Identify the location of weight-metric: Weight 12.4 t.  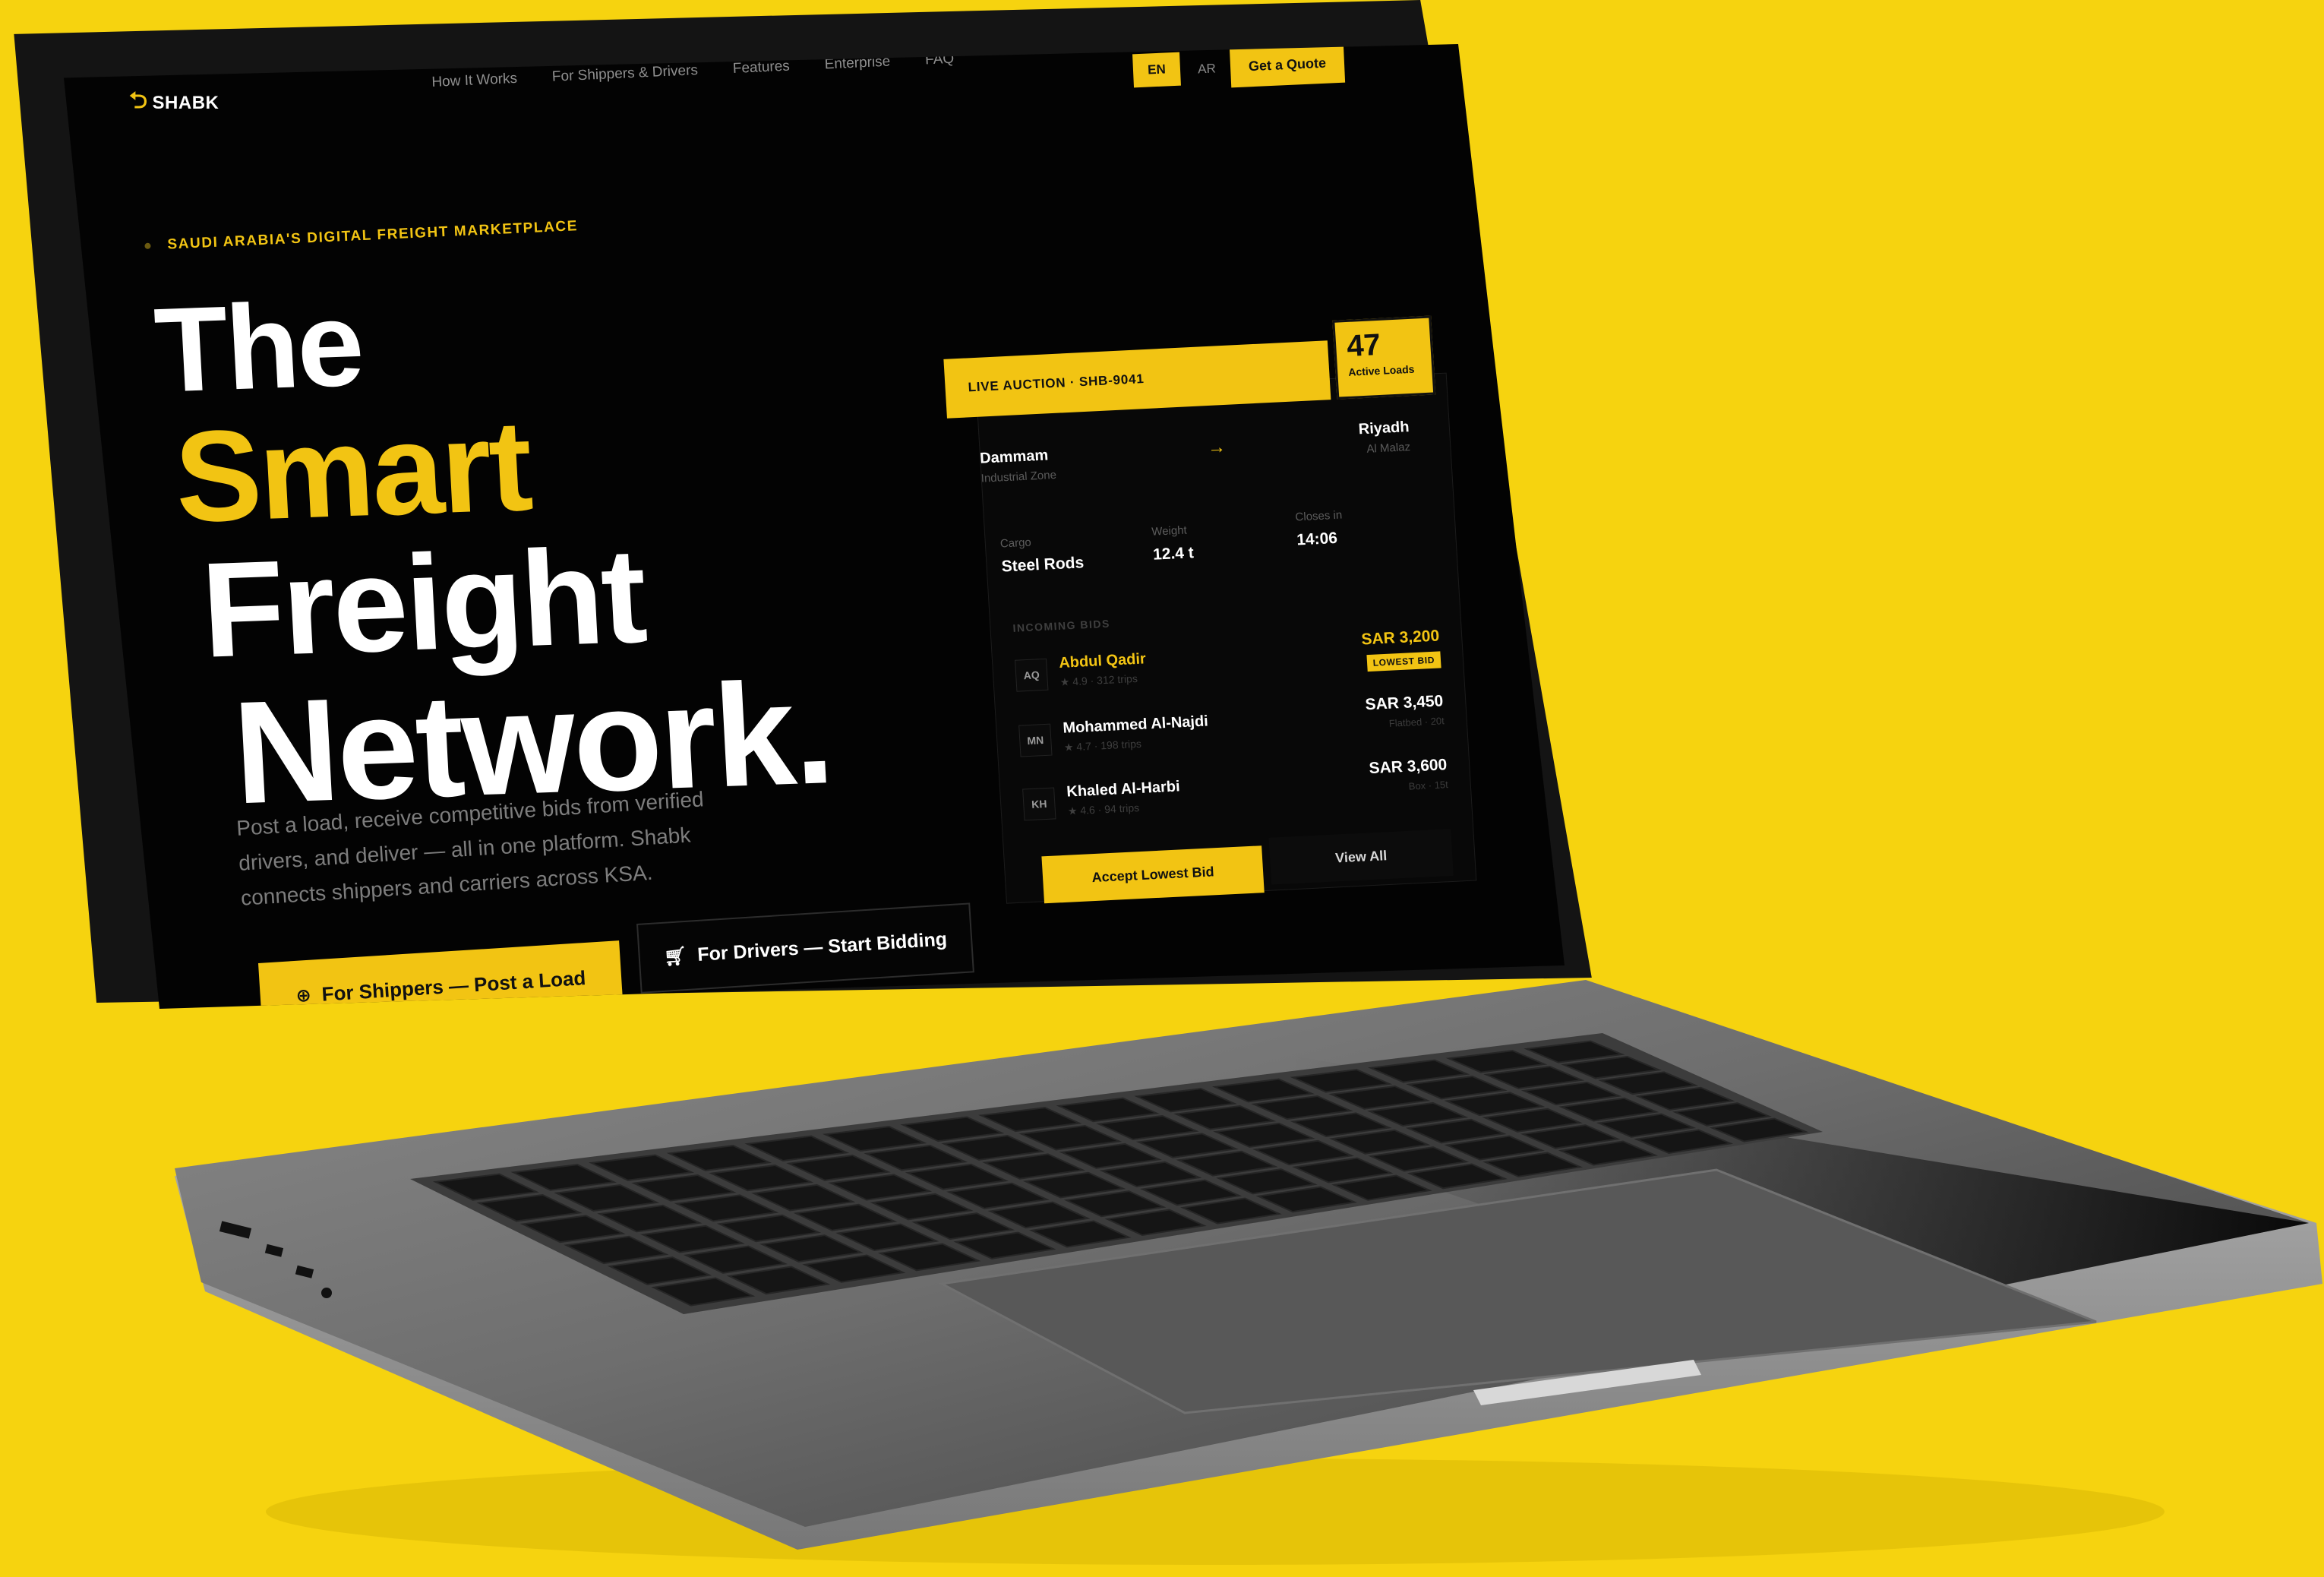
(1173, 543).